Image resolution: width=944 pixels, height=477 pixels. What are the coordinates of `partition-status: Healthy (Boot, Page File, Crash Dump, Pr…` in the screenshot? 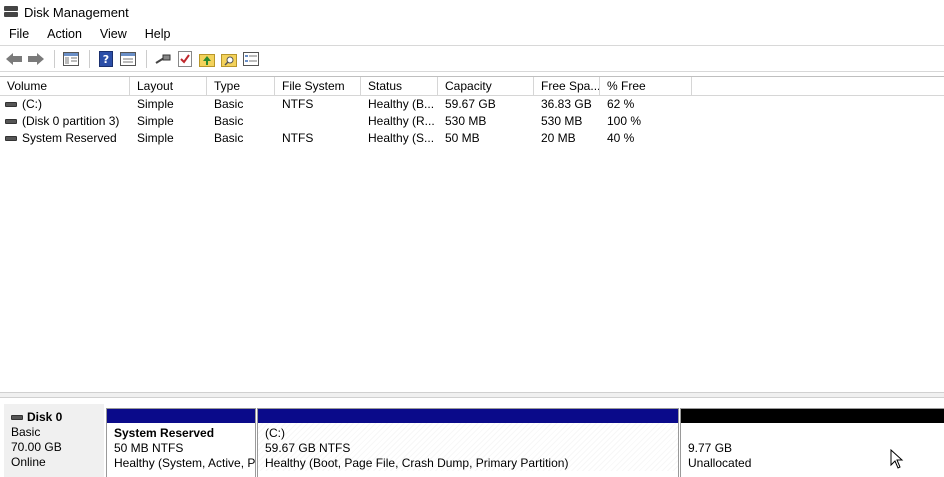 It's located at (417, 463).